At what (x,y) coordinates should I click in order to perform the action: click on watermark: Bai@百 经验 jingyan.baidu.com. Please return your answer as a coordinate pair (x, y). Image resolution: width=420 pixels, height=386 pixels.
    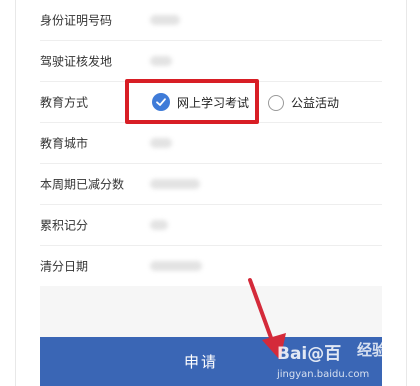
    Looking at the image, I should click on (347, 360).